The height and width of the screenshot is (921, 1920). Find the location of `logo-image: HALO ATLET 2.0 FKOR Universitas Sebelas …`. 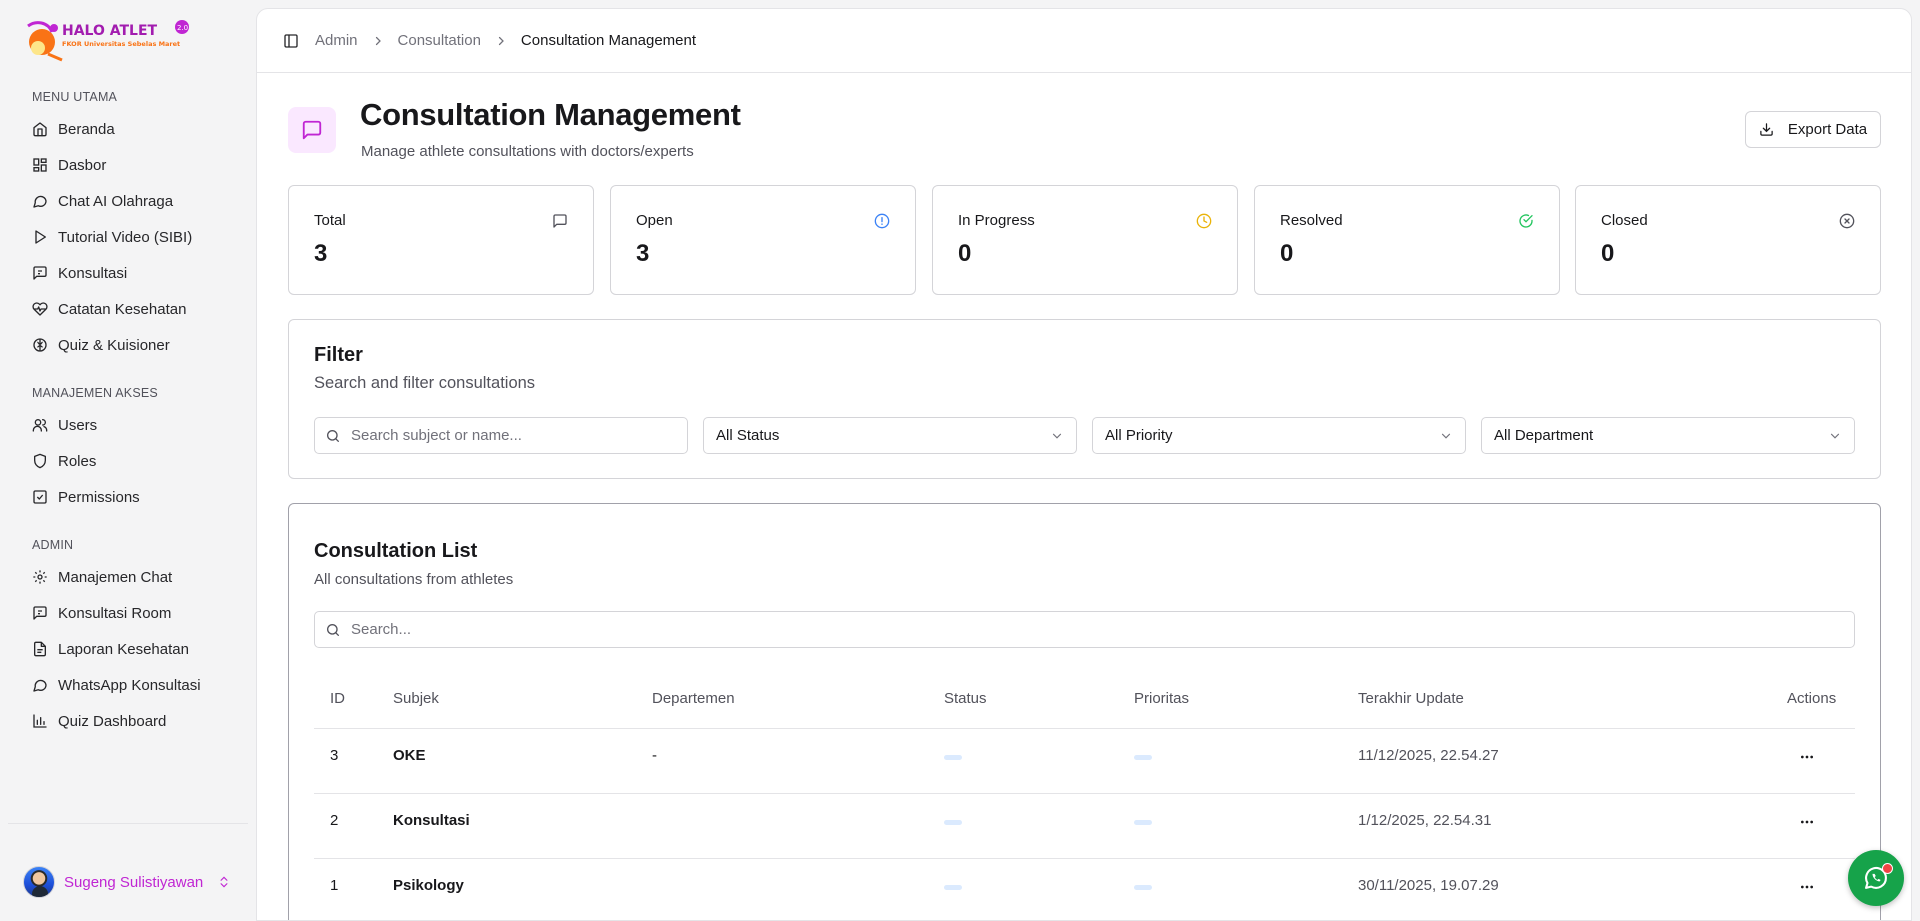

logo-image: HALO ATLET 2.0 FKOR Universitas Sebelas … is located at coordinates (108, 41).